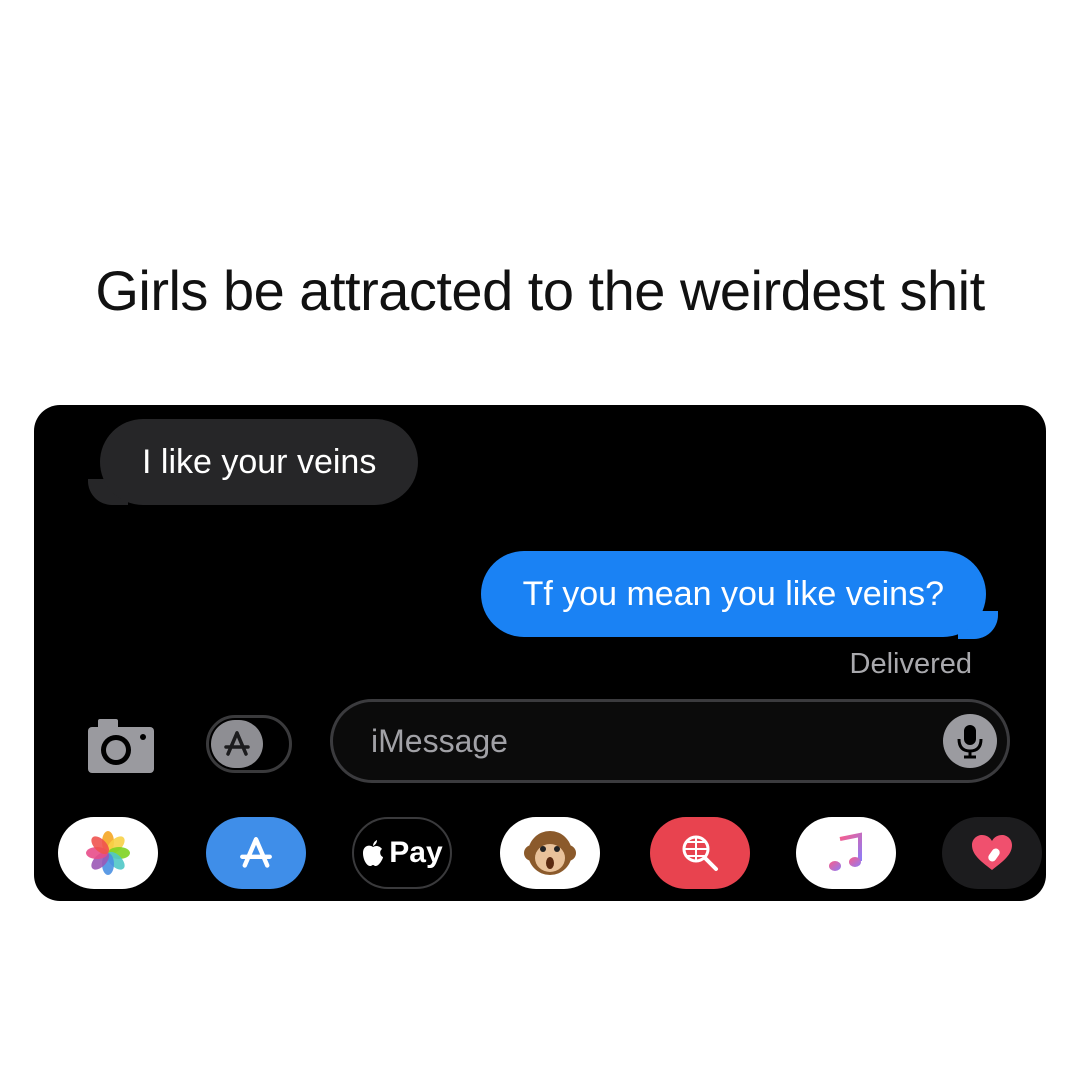 This screenshot has height=1080, width=1080. Describe the element at coordinates (108, 853) in the screenshot. I see `photos-icon` at that location.